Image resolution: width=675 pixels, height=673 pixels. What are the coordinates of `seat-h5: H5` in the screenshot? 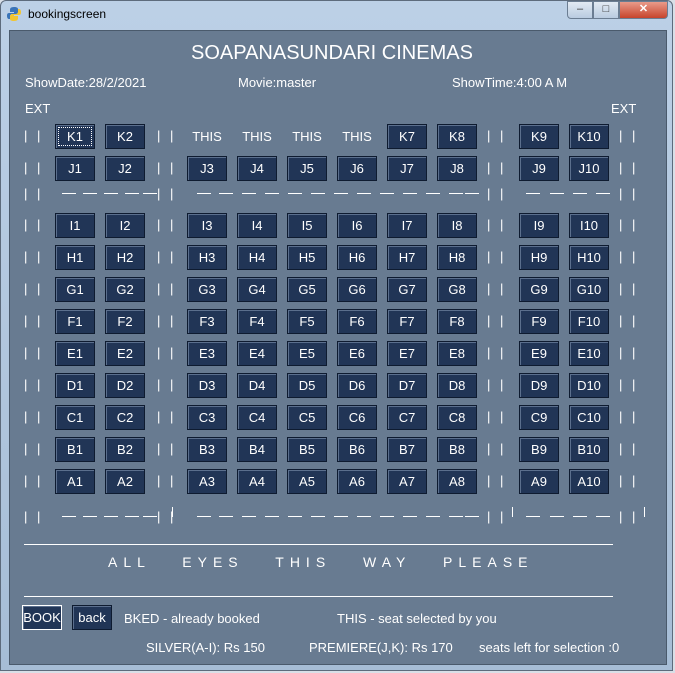 It's located at (307, 257).